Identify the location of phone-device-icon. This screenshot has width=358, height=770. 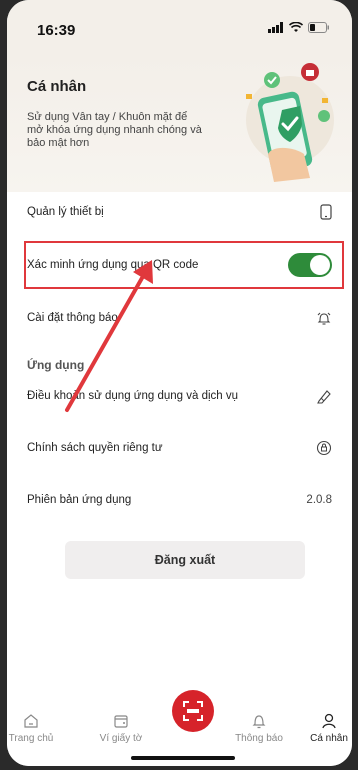
(326, 212).